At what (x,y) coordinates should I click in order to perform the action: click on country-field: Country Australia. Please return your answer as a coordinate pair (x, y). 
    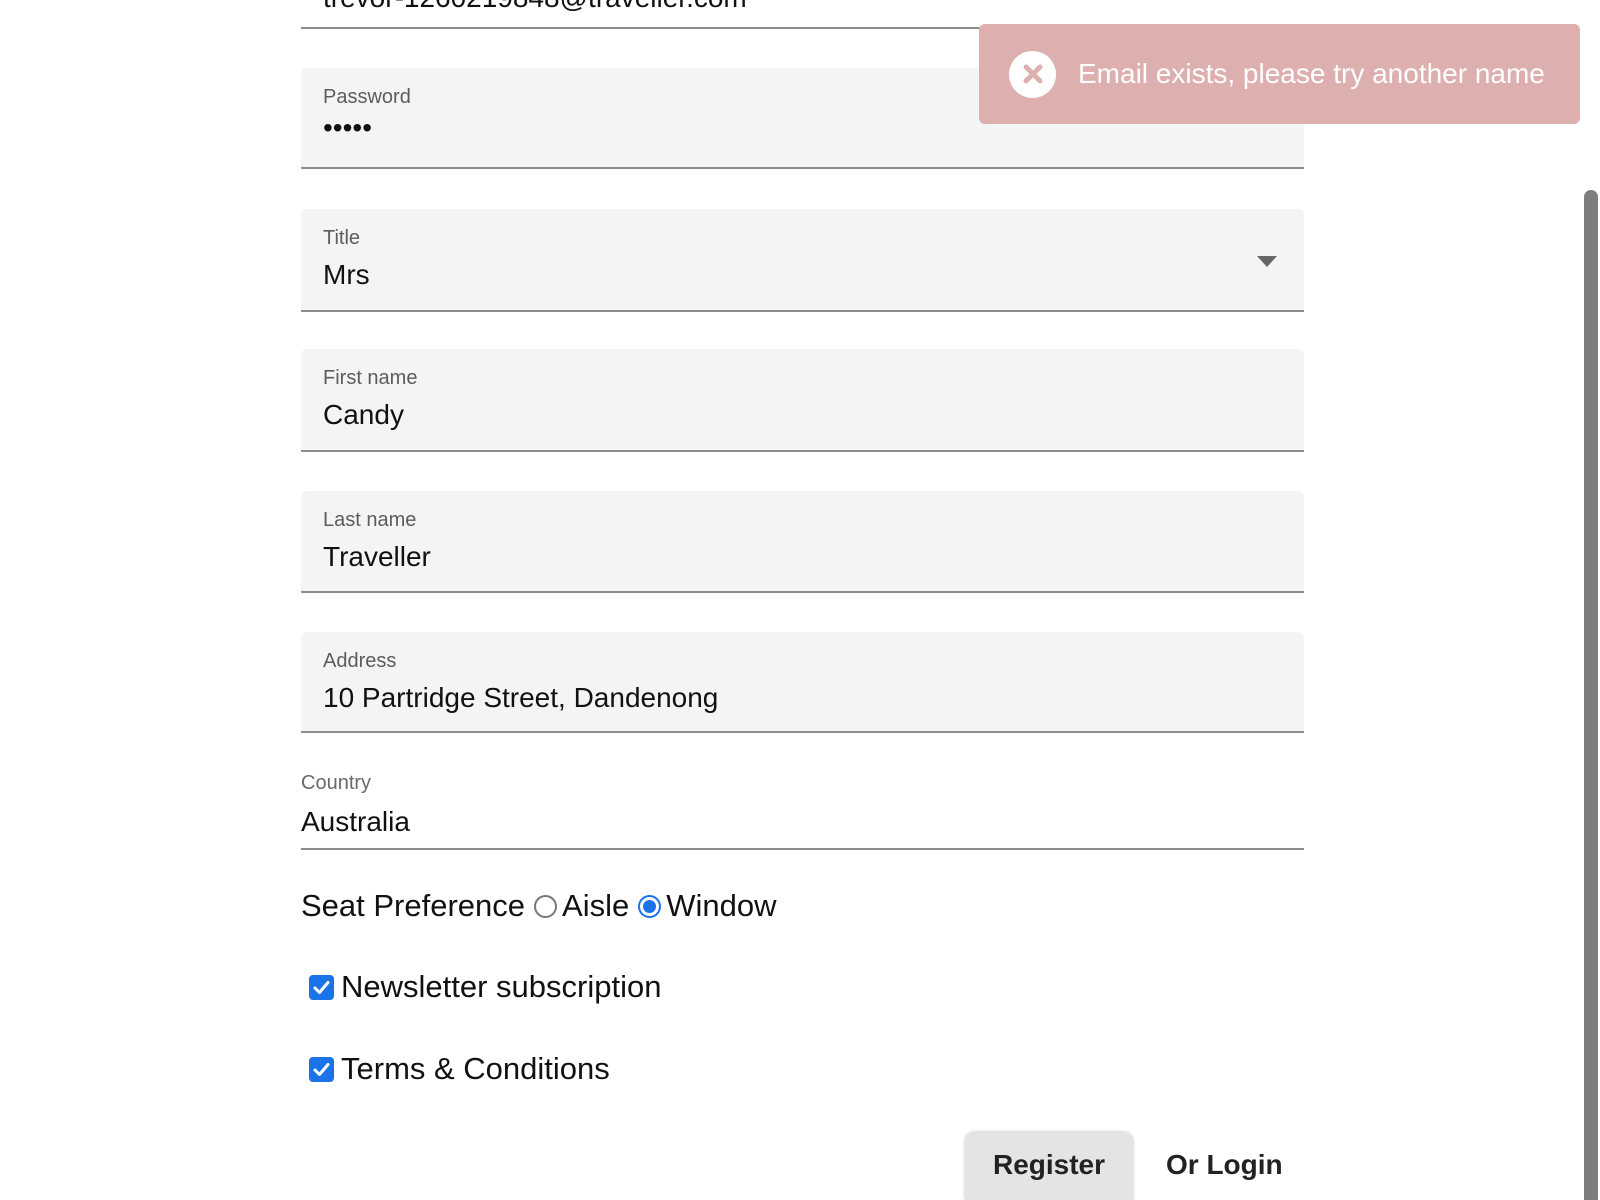
    Looking at the image, I should click on (802, 807).